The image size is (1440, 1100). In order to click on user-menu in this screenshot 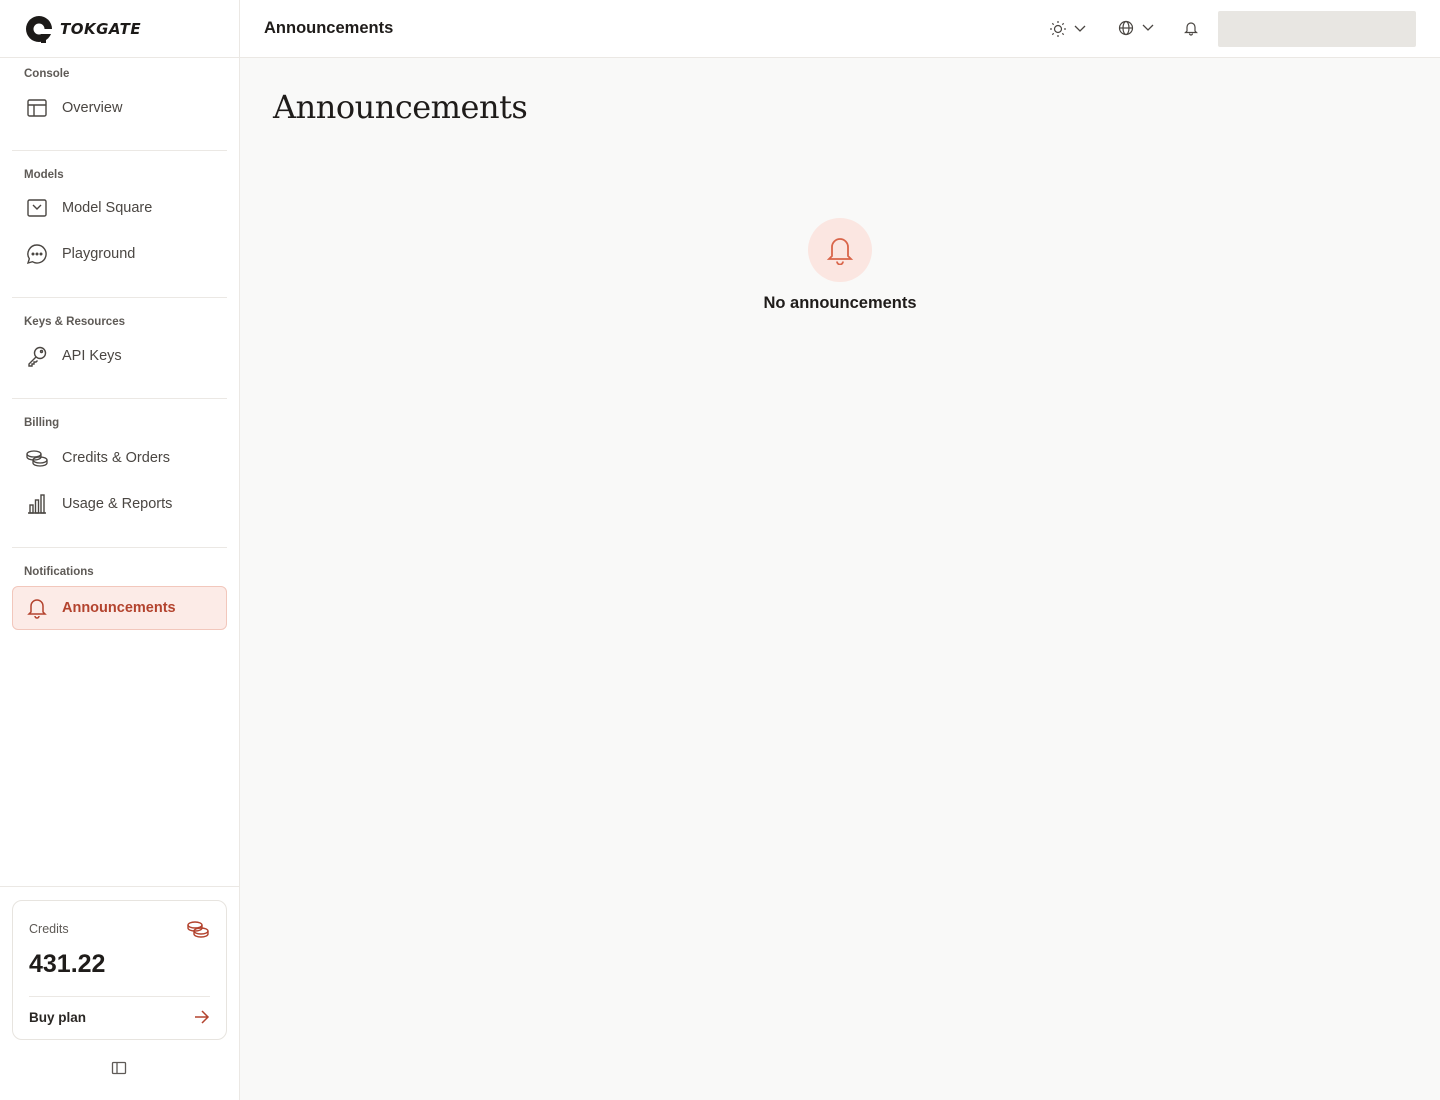, I will do `click(1317, 29)`.